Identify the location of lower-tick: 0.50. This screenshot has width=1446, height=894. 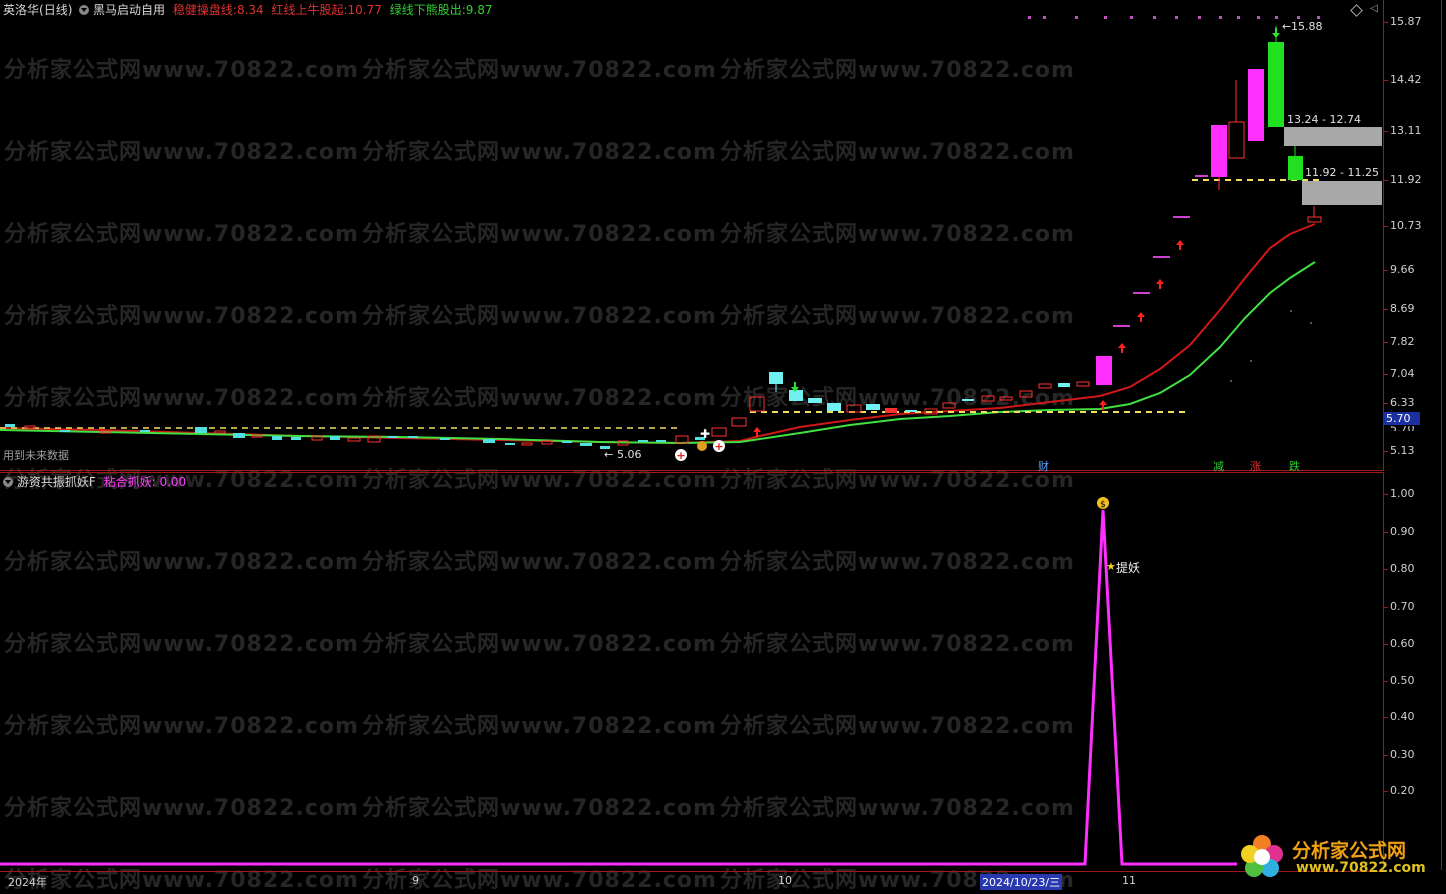
(1402, 680).